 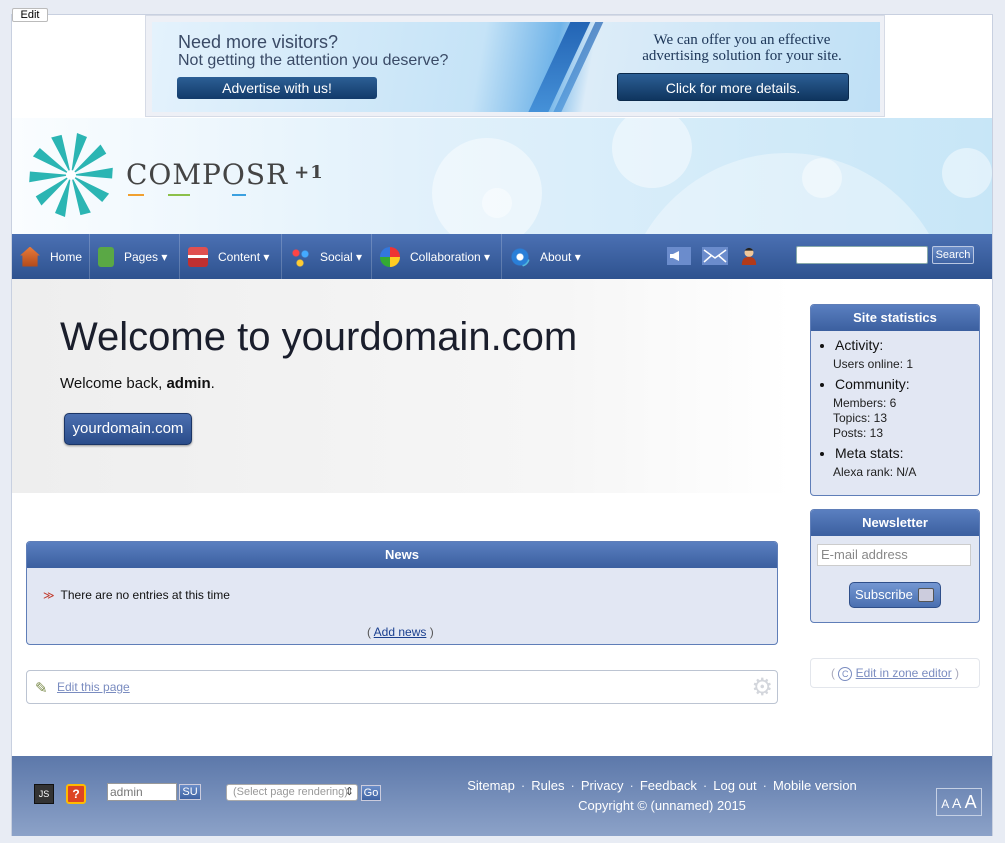 What do you see at coordinates (113, 383) in the screenshot?
I see `welcome-prefix: Welcome back,` at bounding box center [113, 383].